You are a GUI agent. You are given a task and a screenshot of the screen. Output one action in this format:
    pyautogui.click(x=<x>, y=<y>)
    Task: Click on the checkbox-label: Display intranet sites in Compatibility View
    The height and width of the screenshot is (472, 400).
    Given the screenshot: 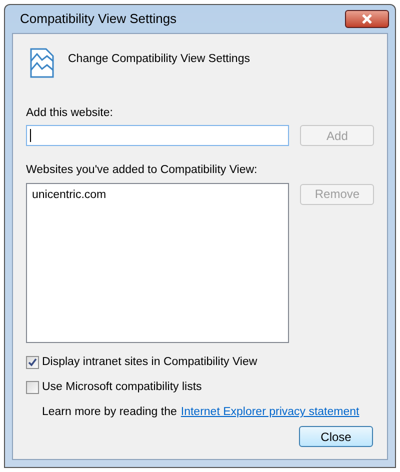 What is the action you would take?
    pyautogui.click(x=150, y=362)
    